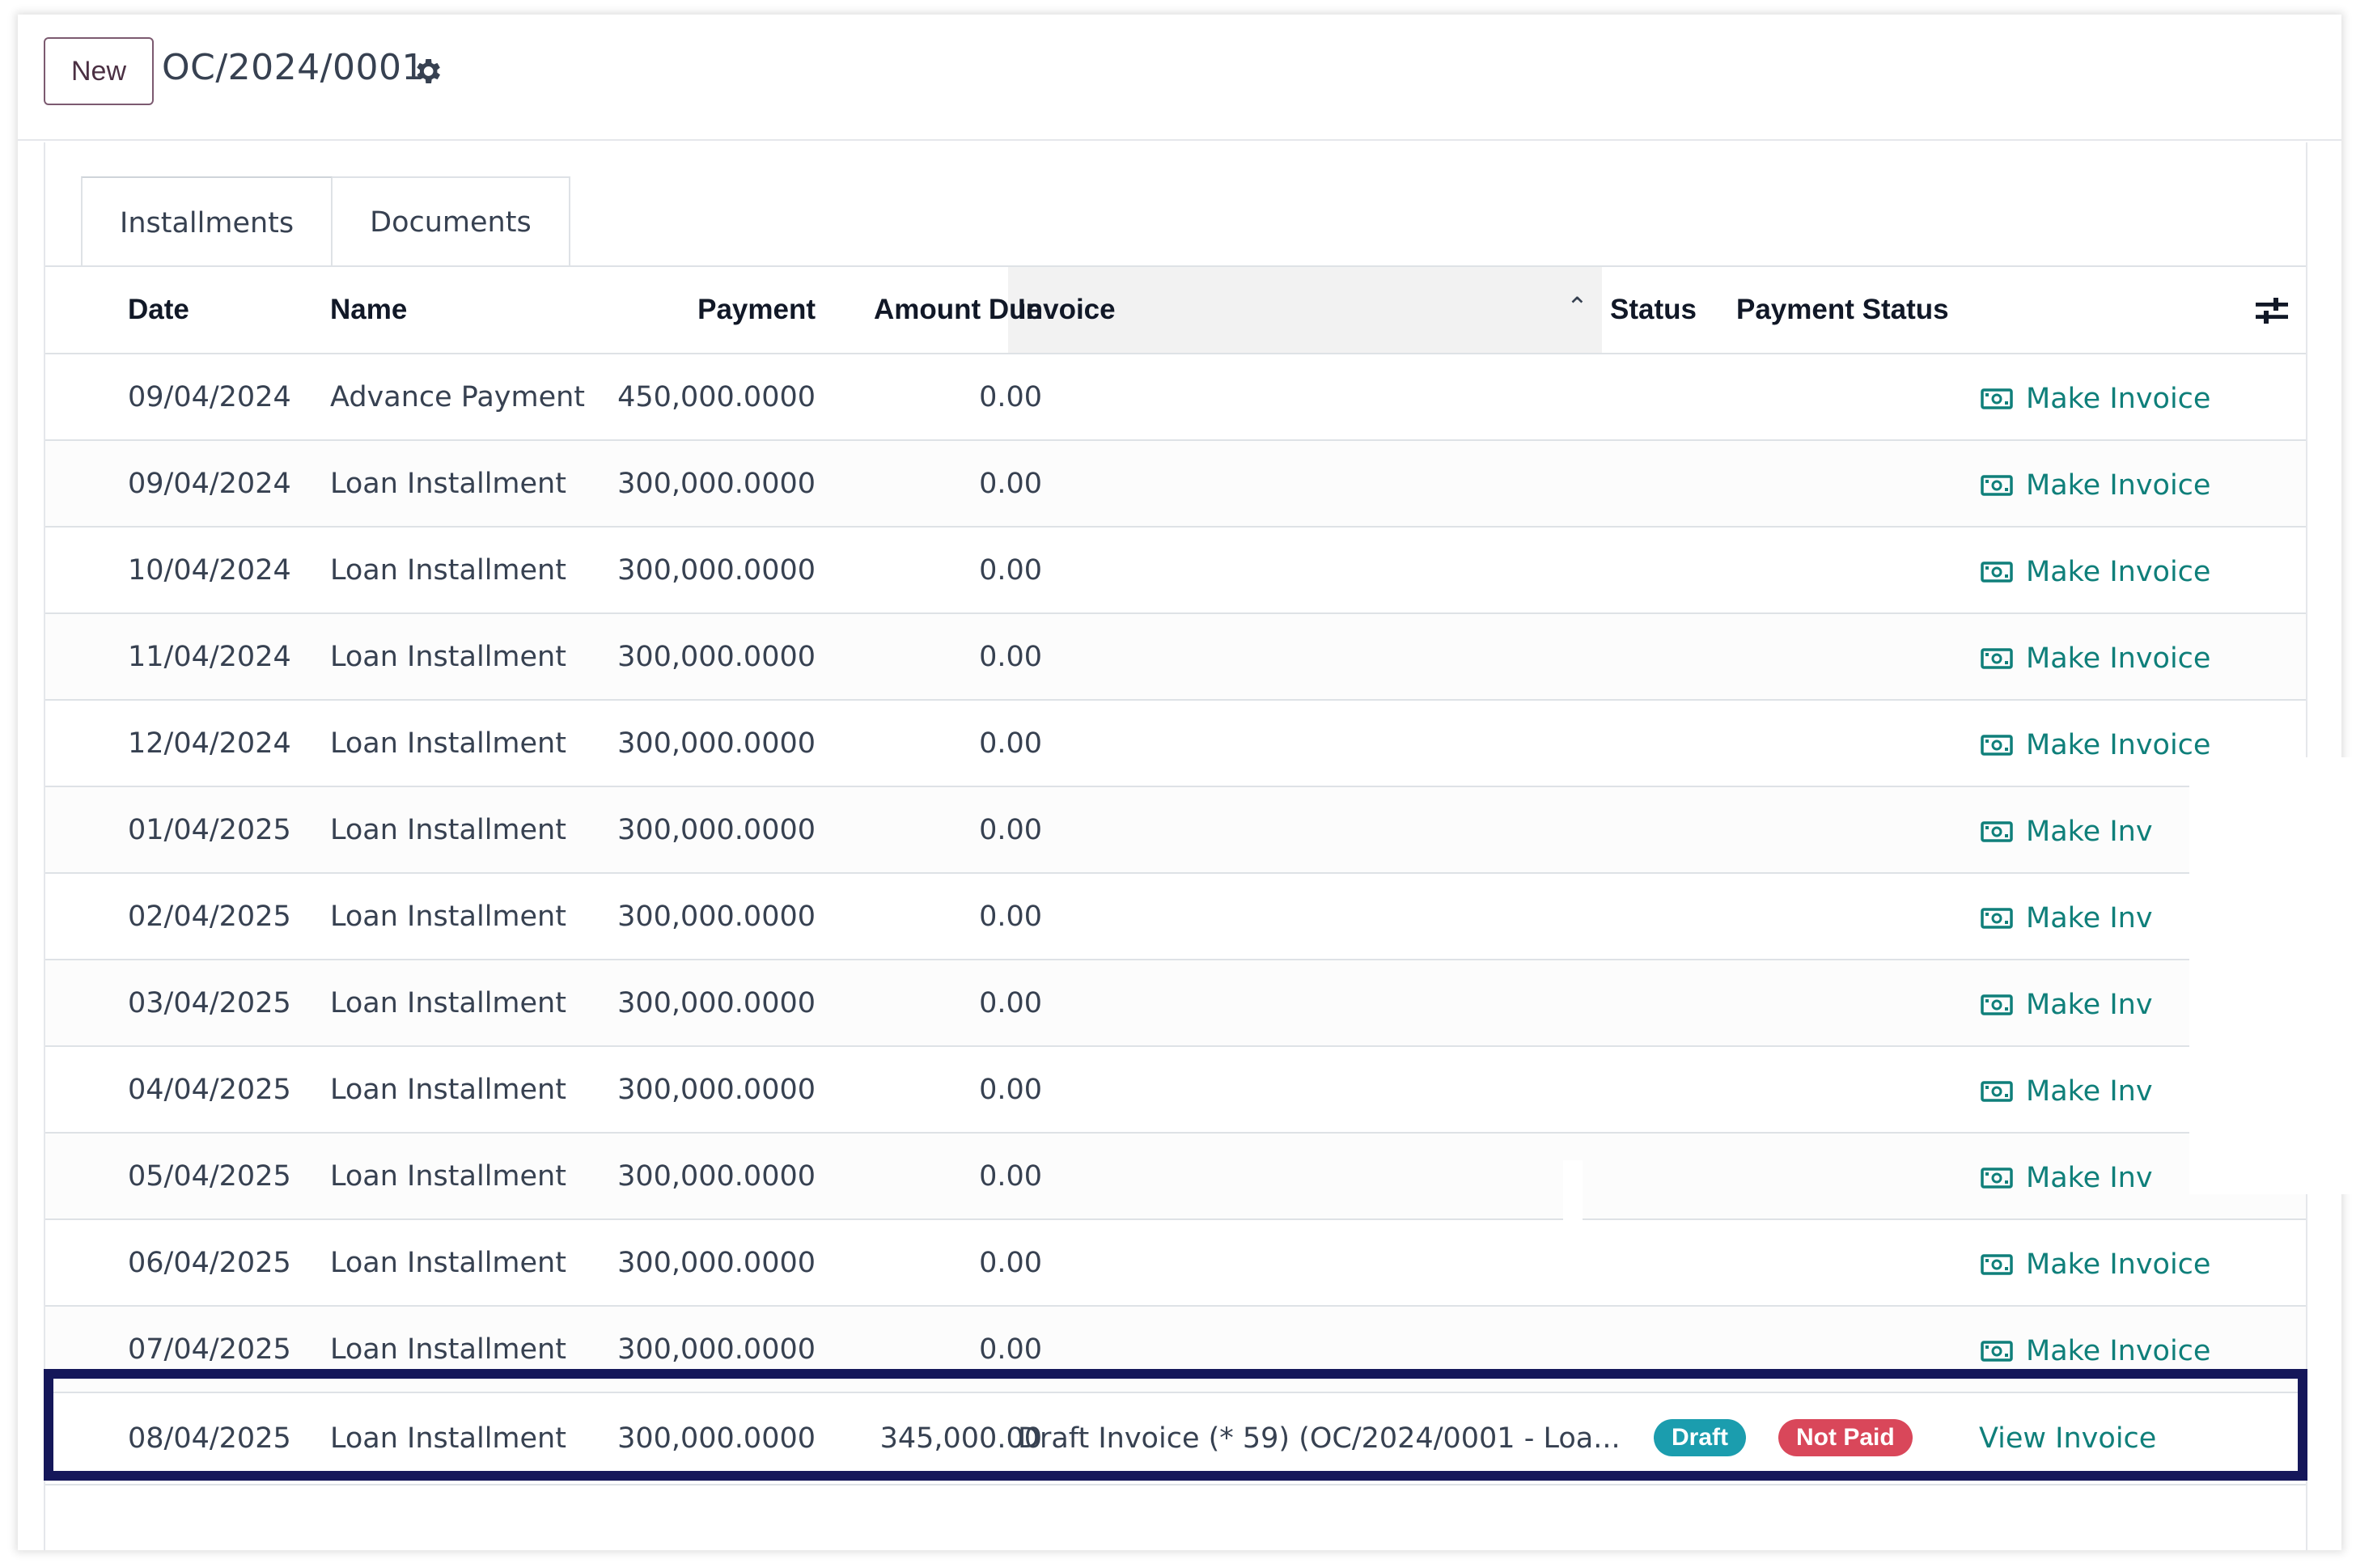 Image resolution: width=2356 pixels, height=1568 pixels. I want to click on column-payment-status: Payment Status, so click(1842, 310).